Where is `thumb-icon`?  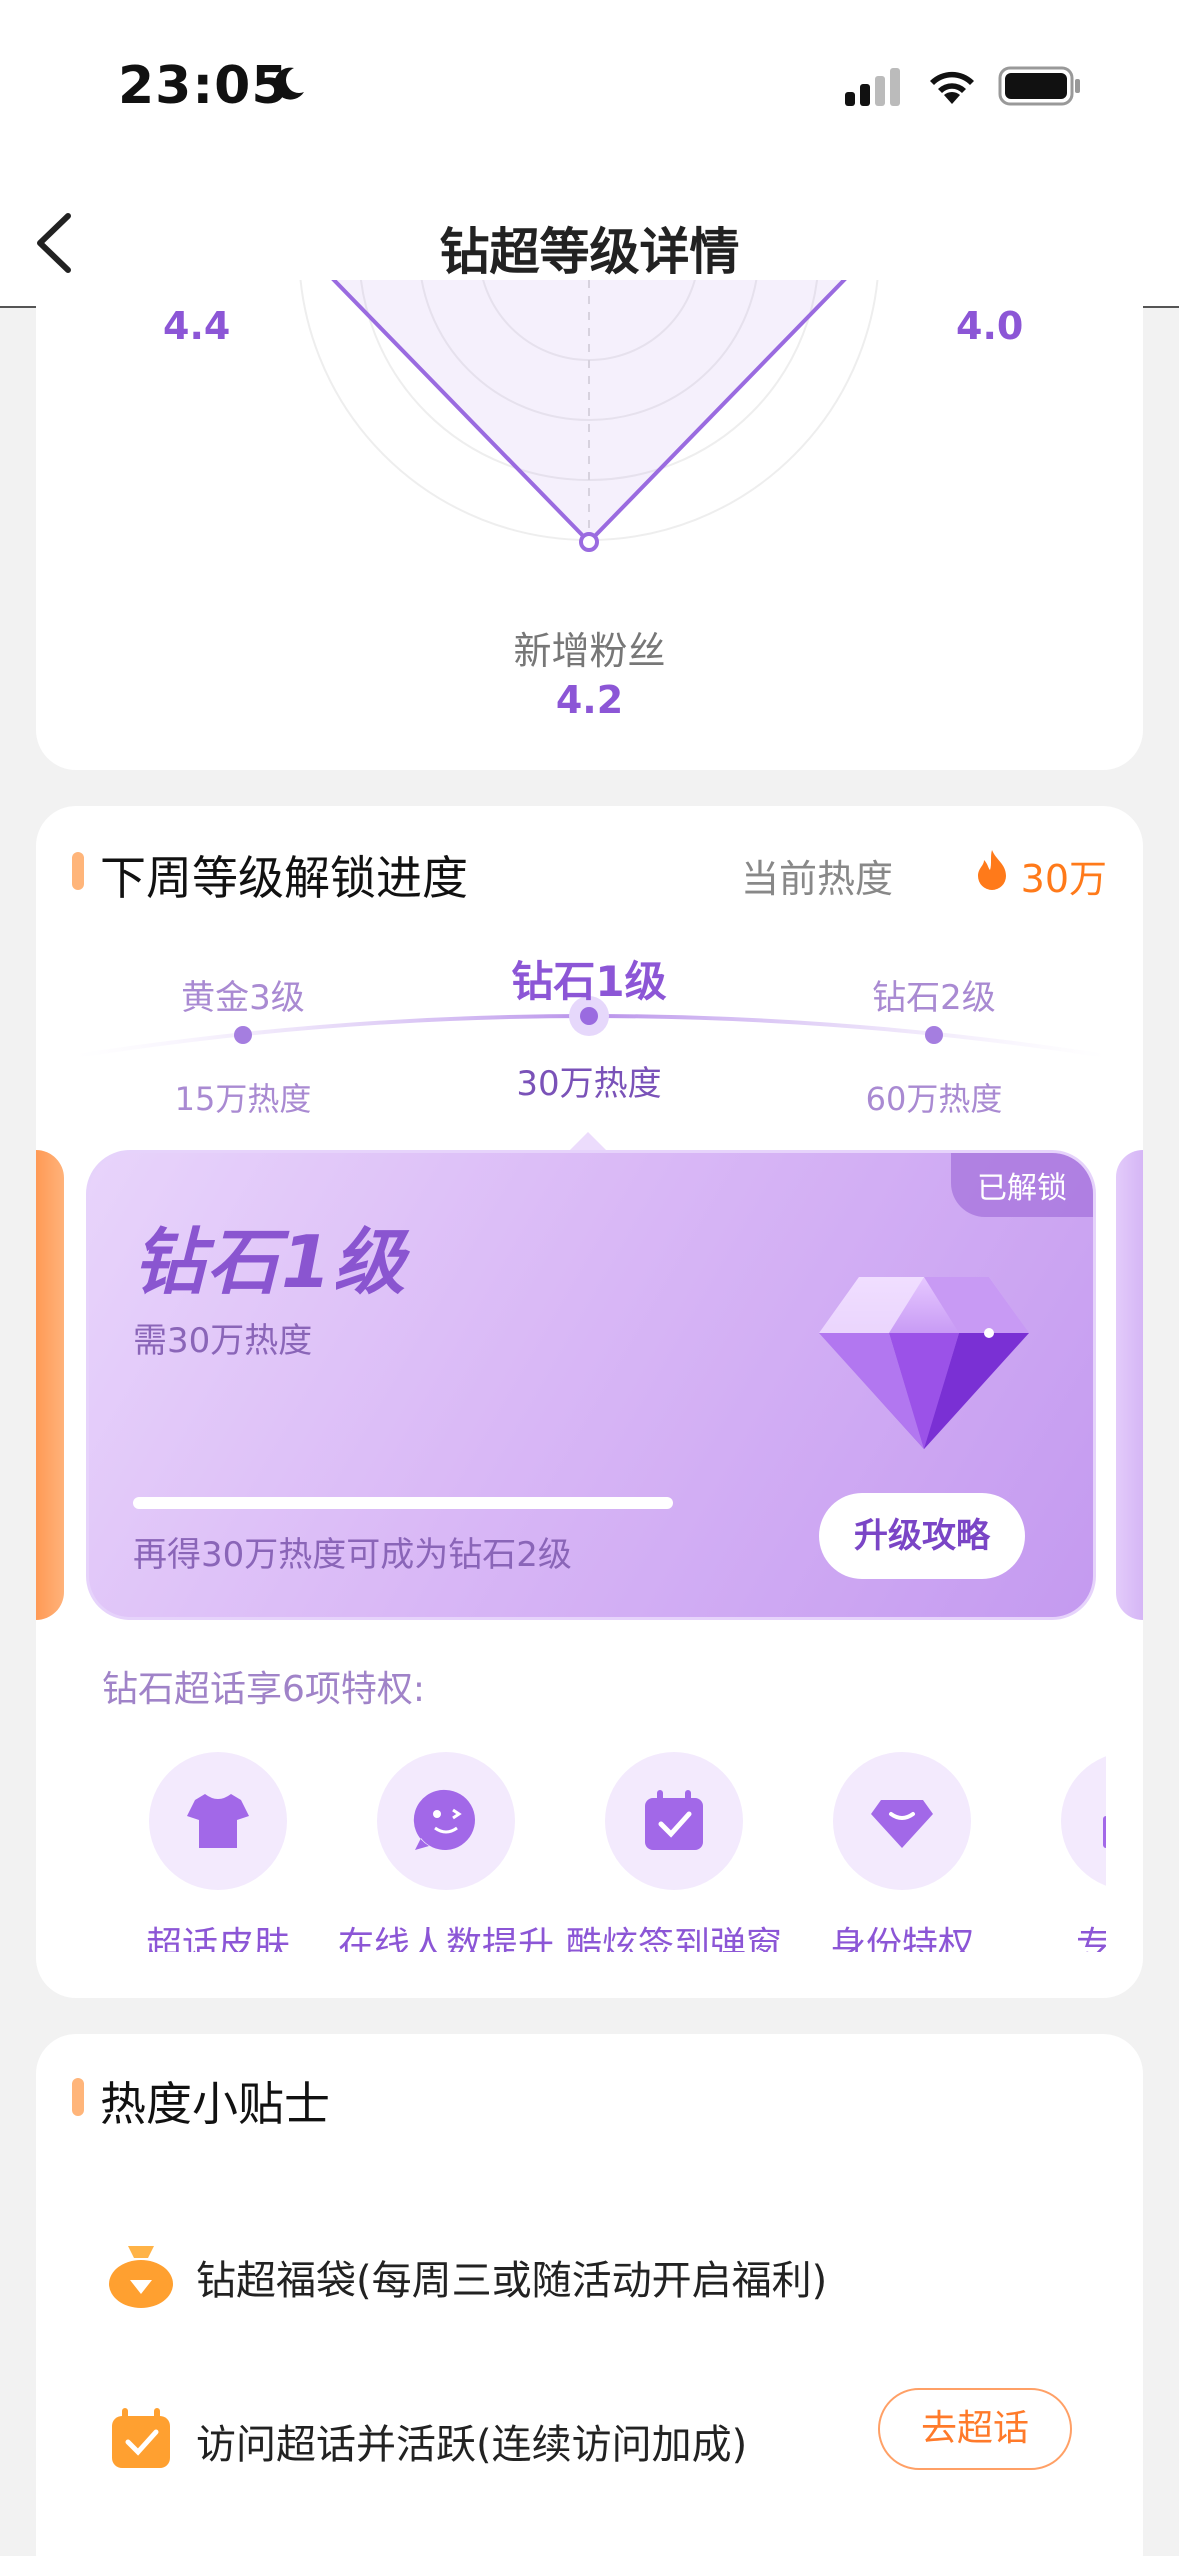
thumb-icon is located at coordinates (1104, 1832).